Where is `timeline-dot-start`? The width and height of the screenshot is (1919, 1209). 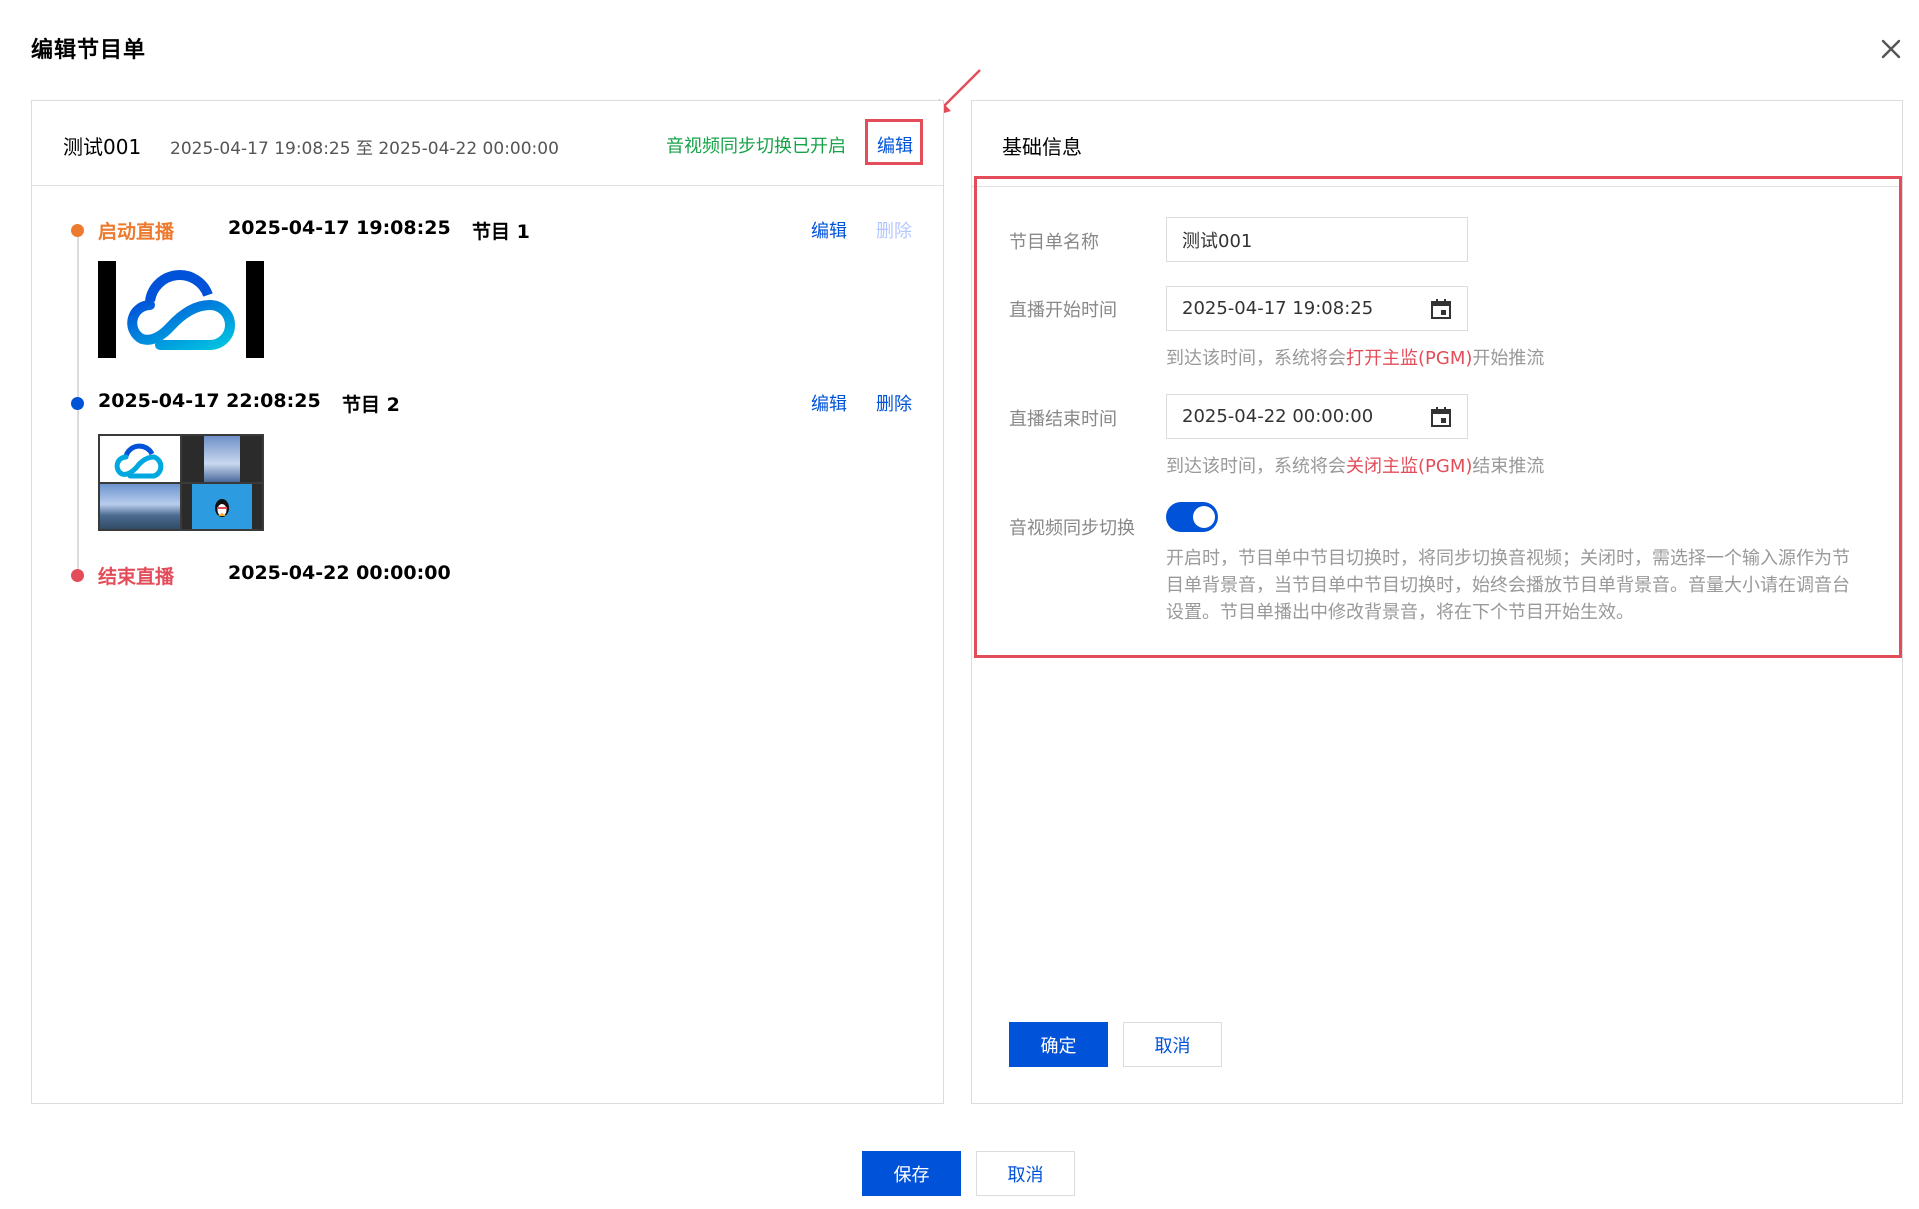
timeline-dot-start is located at coordinates (77, 230).